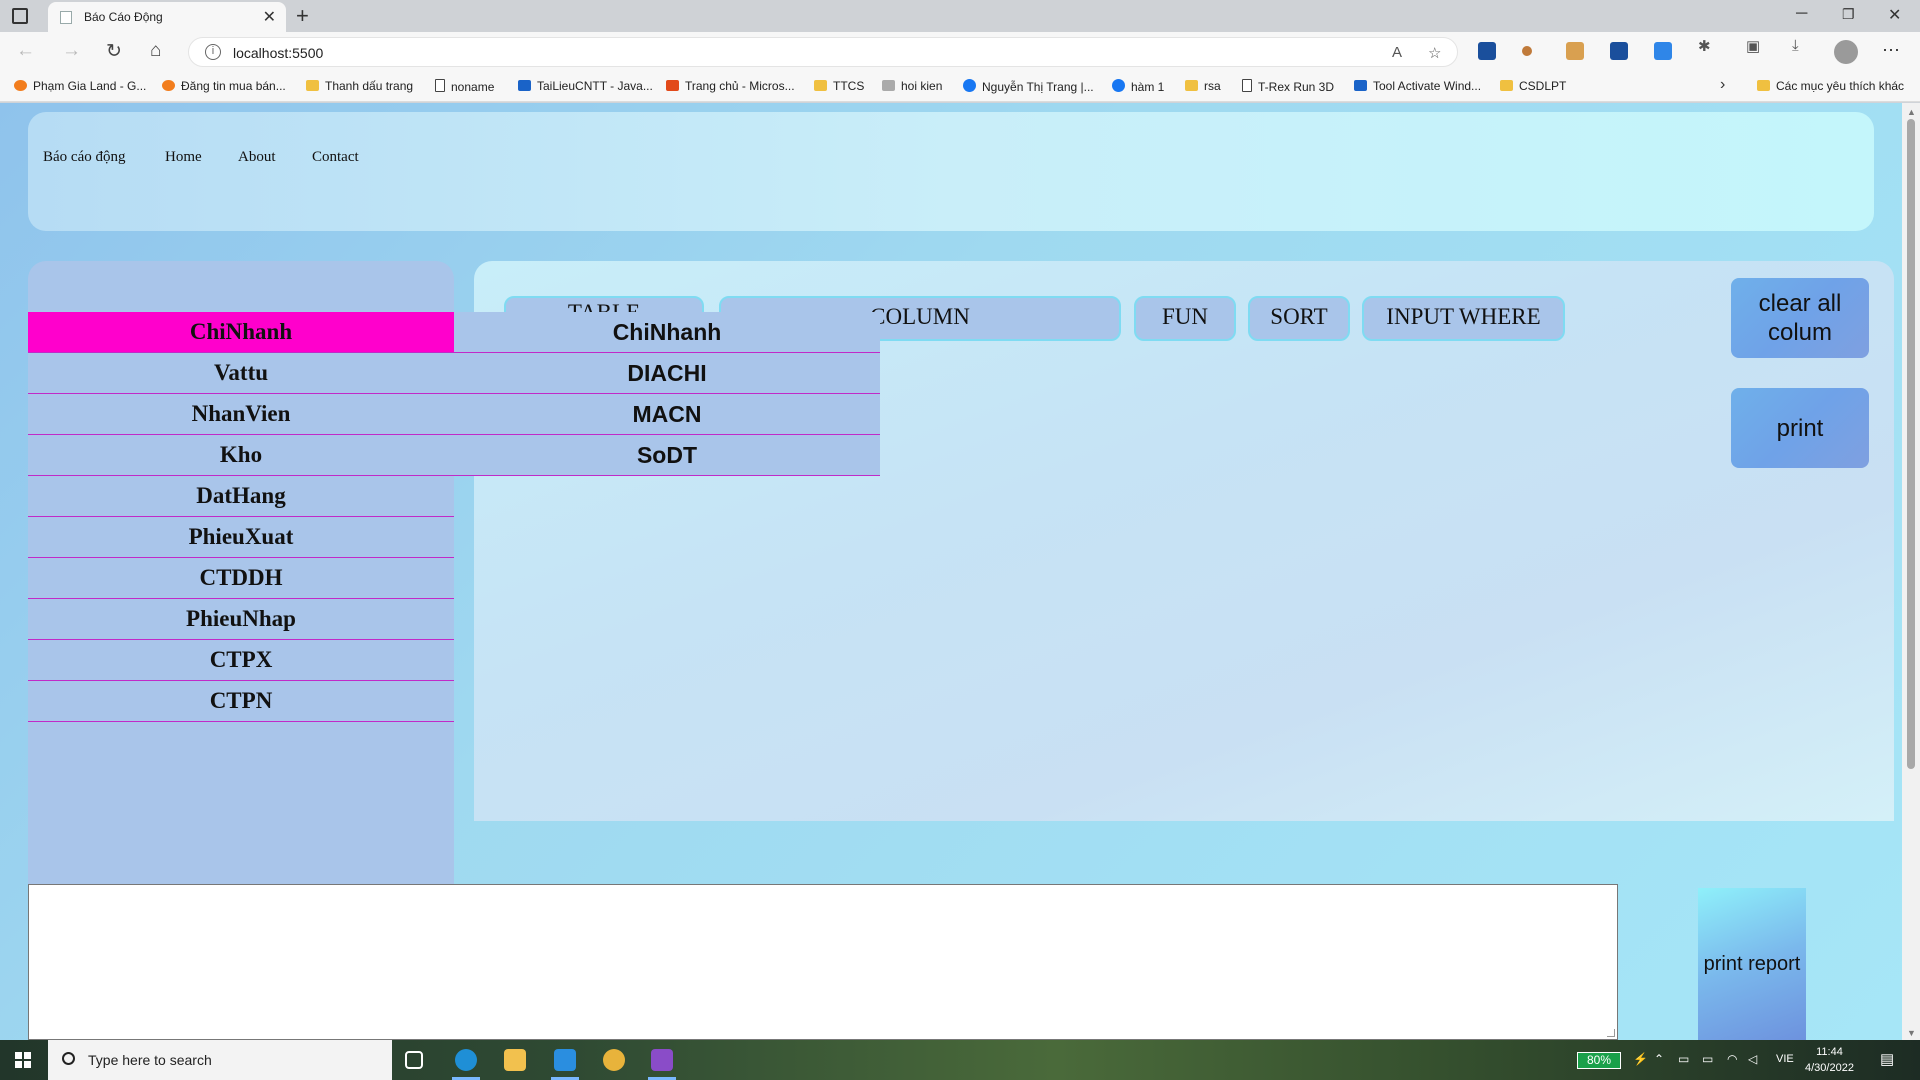 The image size is (1920, 1080). What do you see at coordinates (1911, 1033) in the screenshot?
I see `scroll-down-icon: ▼` at bounding box center [1911, 1033].